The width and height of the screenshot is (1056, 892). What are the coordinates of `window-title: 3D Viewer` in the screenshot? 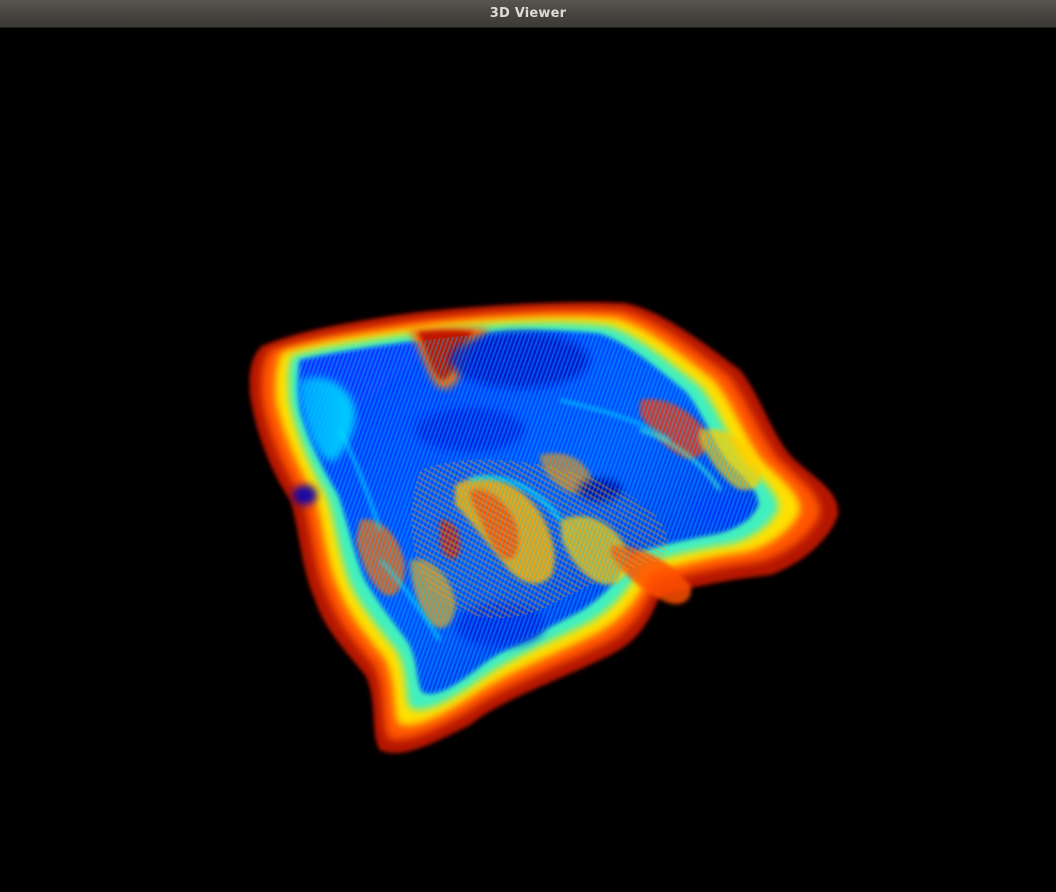 It's located at (528, 13).